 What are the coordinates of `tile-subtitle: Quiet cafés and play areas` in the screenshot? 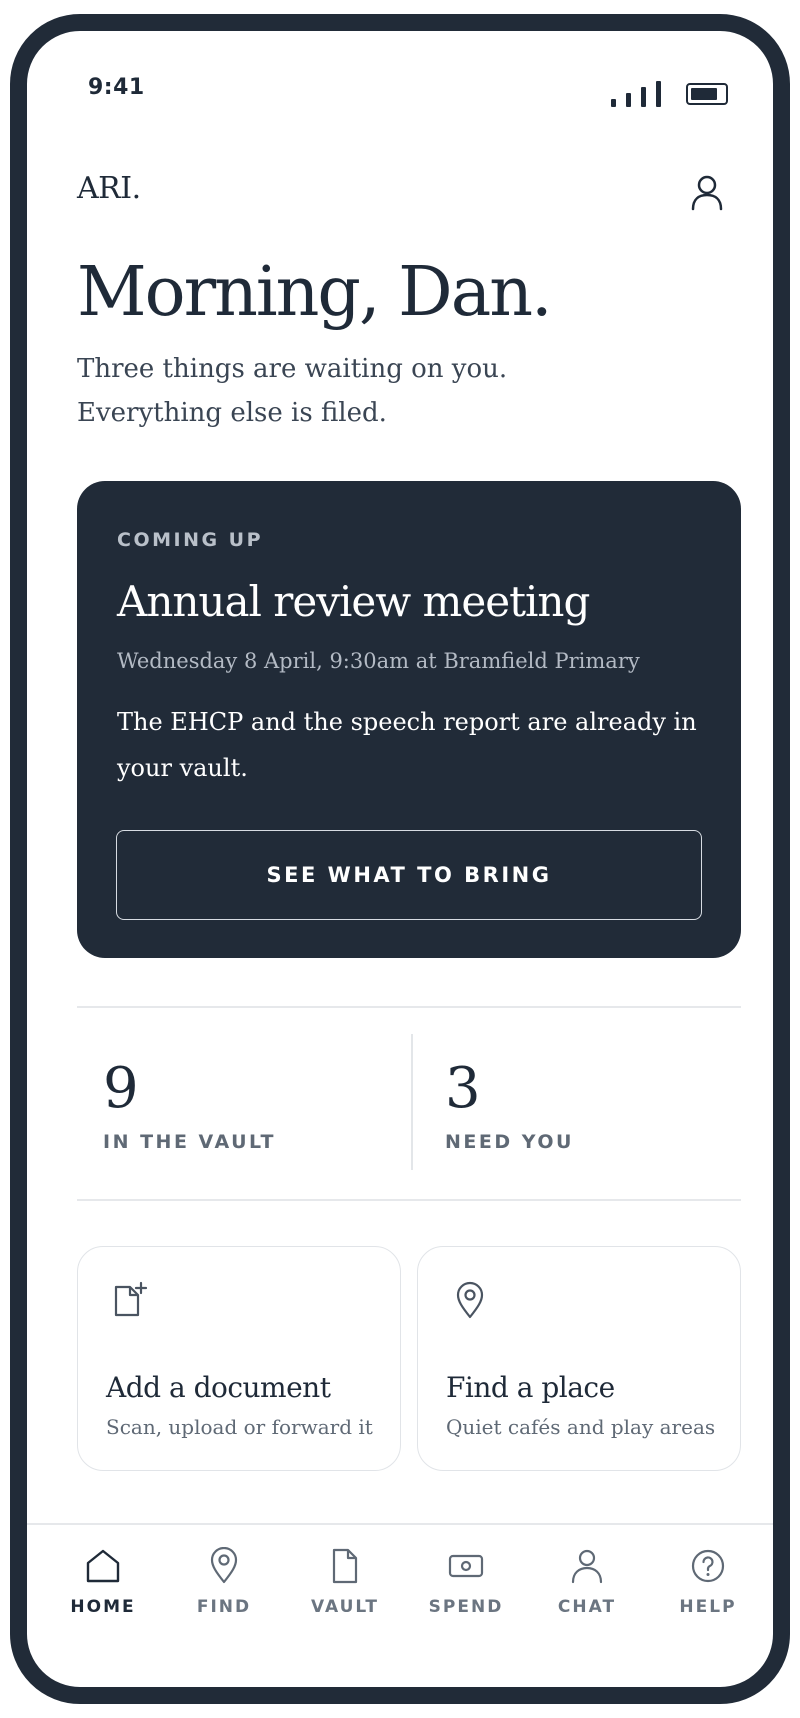 It's located at (581, 1427).